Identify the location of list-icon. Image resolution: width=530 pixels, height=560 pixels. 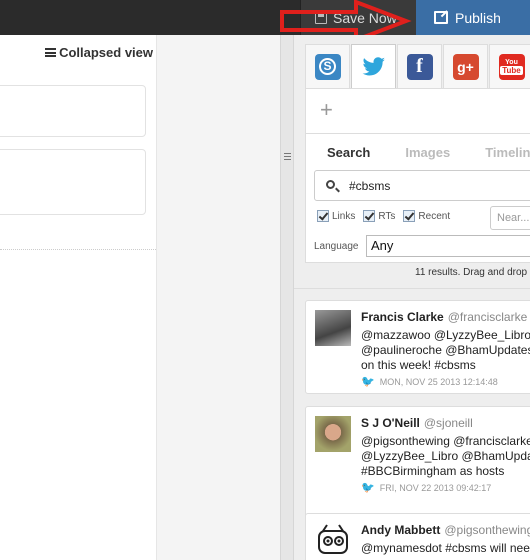
(51, 52).